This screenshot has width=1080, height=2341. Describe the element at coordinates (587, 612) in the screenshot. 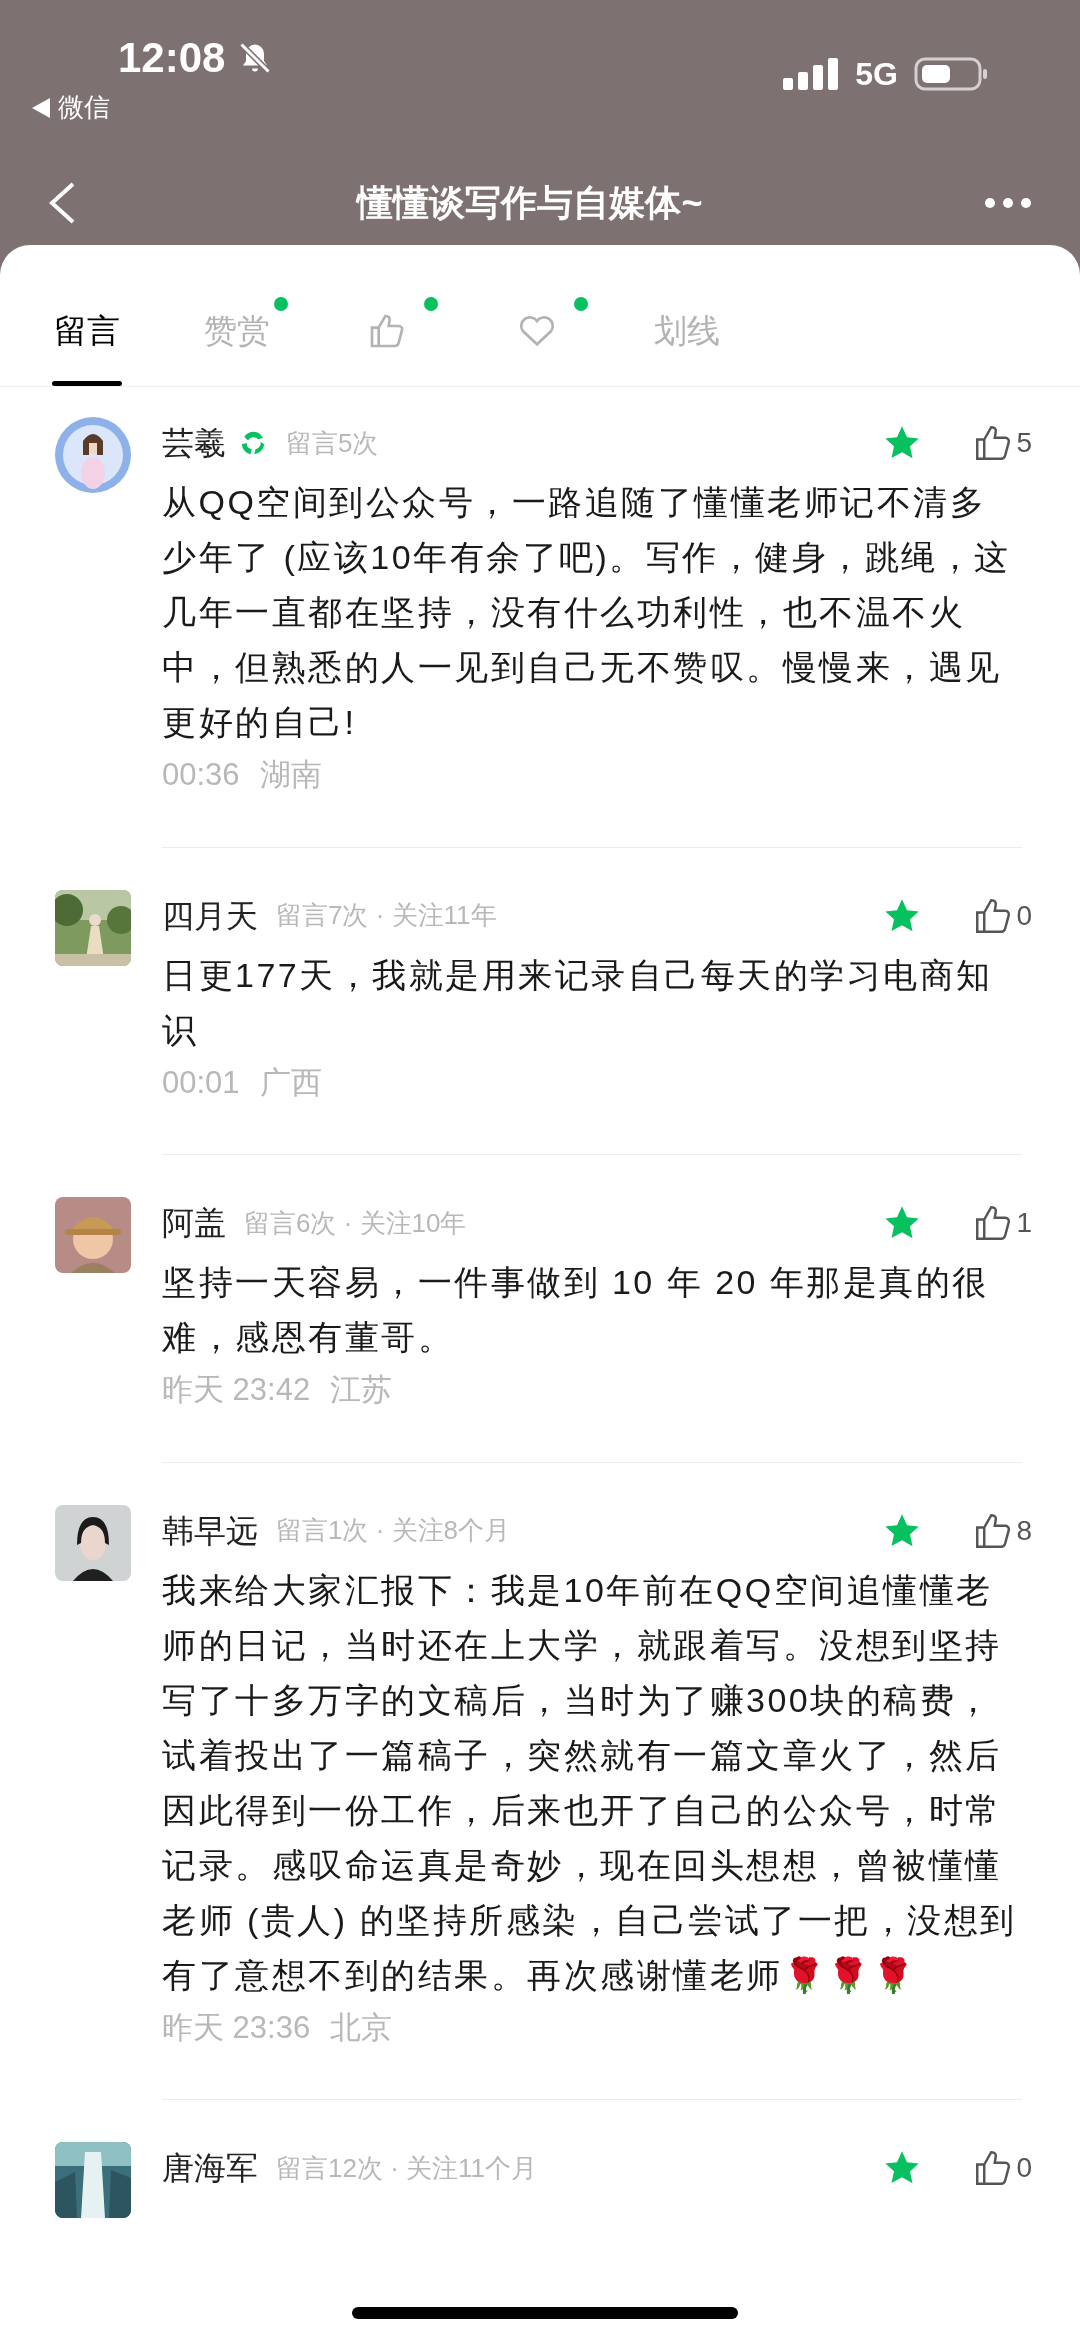

I see `comment-text: 从QQ空间到公众号，一路追随了懂懂老师记不清多少年了 (应该10年有余了吧)。写作，健身，跳绳，这几年一直都在坚持，没有什么功利性，也不温不火中，但熟悉的人一见到自己无不赞叹。慢慢来，遇见更好的自己!` at that location.